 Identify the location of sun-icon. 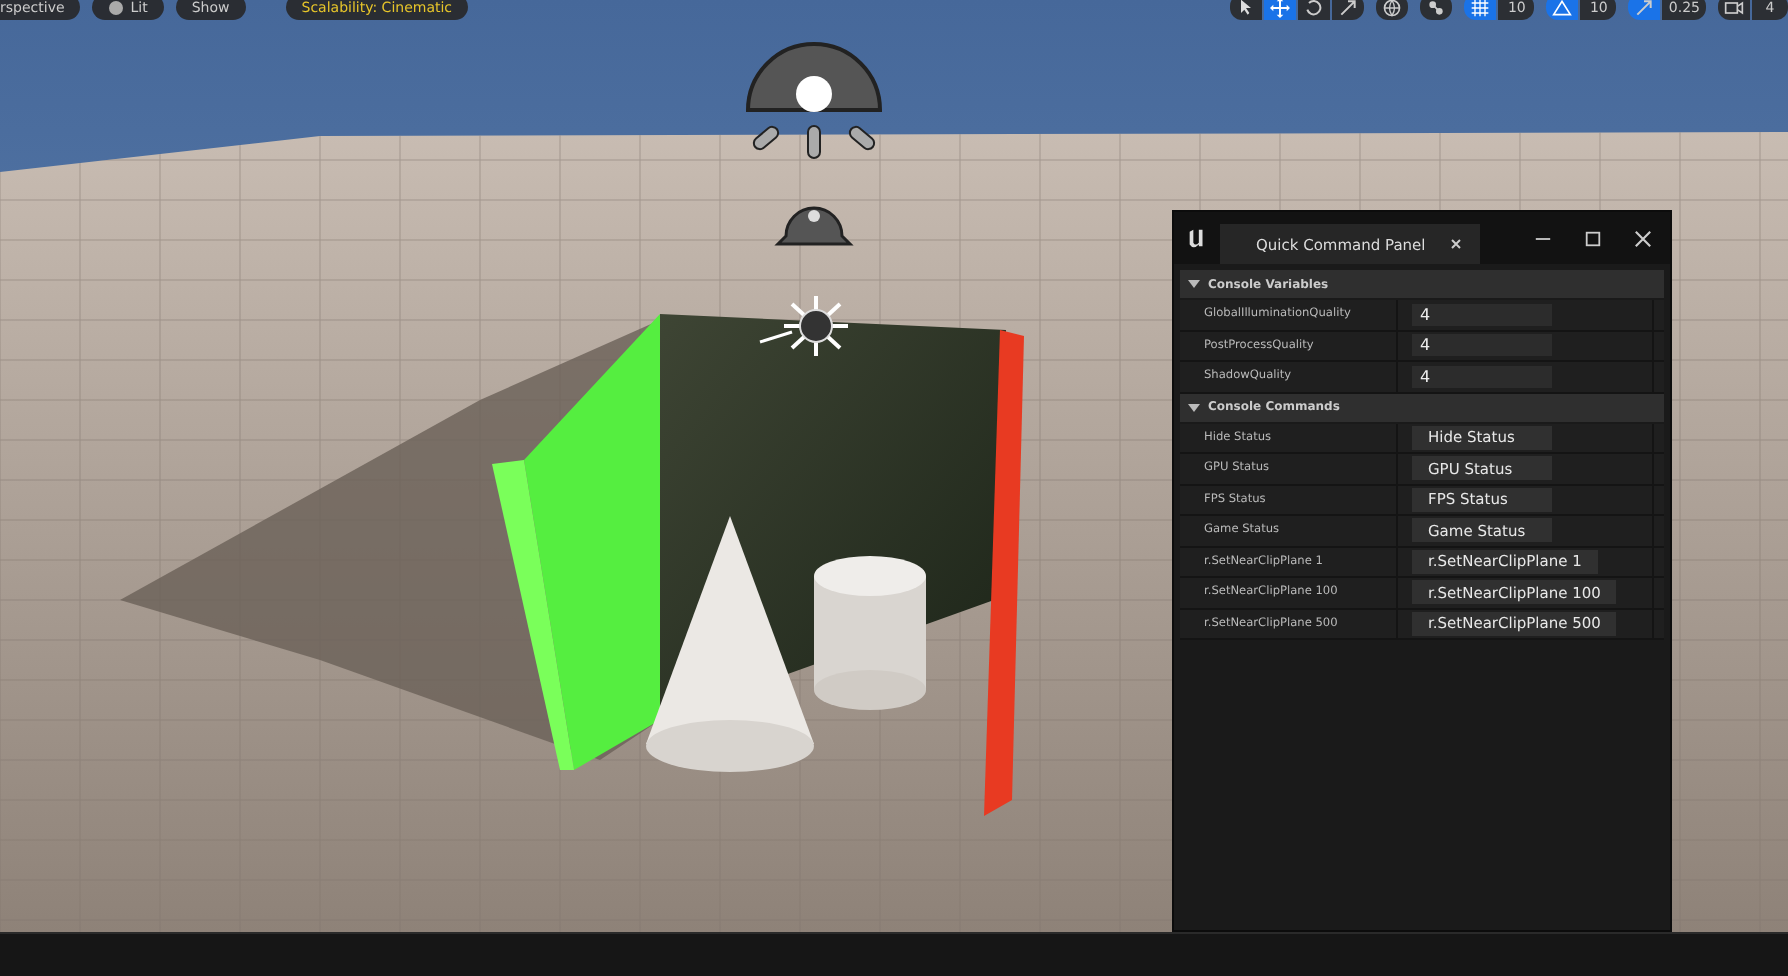
(803, 326).